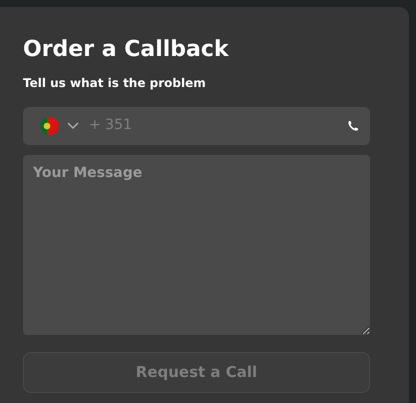 The height and width of the screenshot is (403, 416). What do you see at coordinates (73, 126) in the screenshot?
I see `chevron-down-icon` at bounding box center [73, 126].